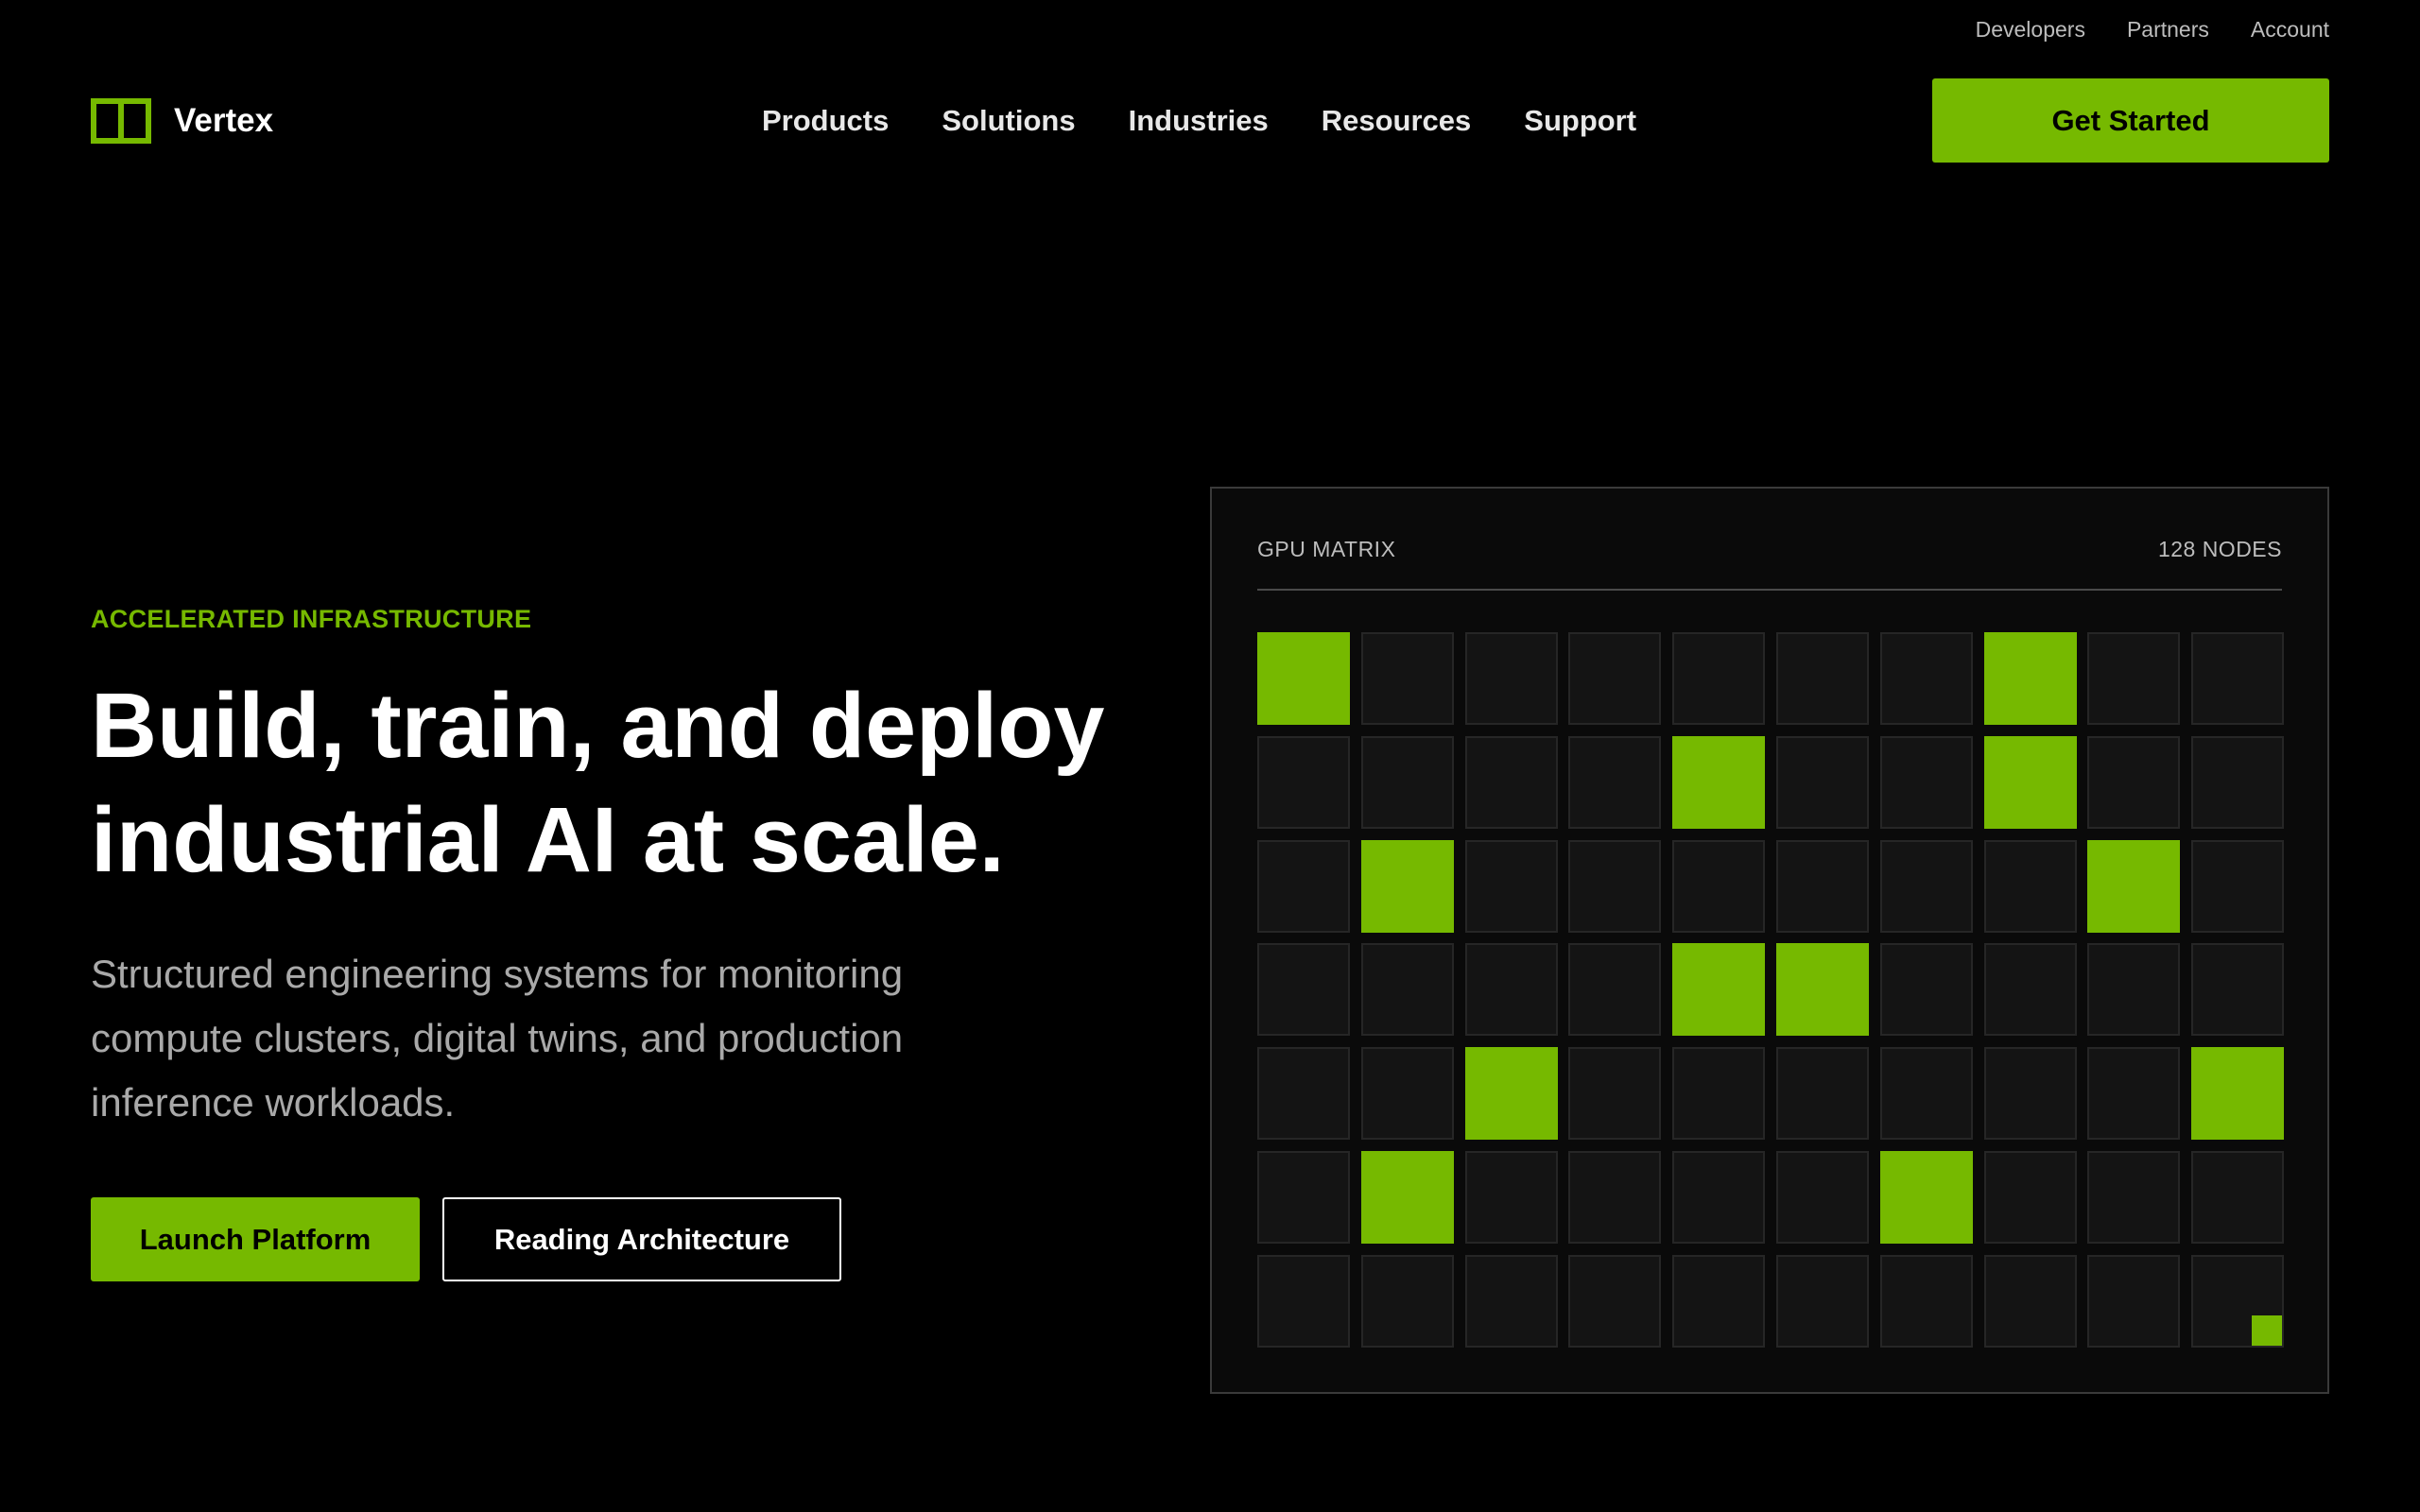 The width and height of the screenshot is (2420, 1512). What do you see at coordinates (2168, 30) in the screenshot?
I see `utility-link-partners: Partners` at bounding box center [2168, 30].